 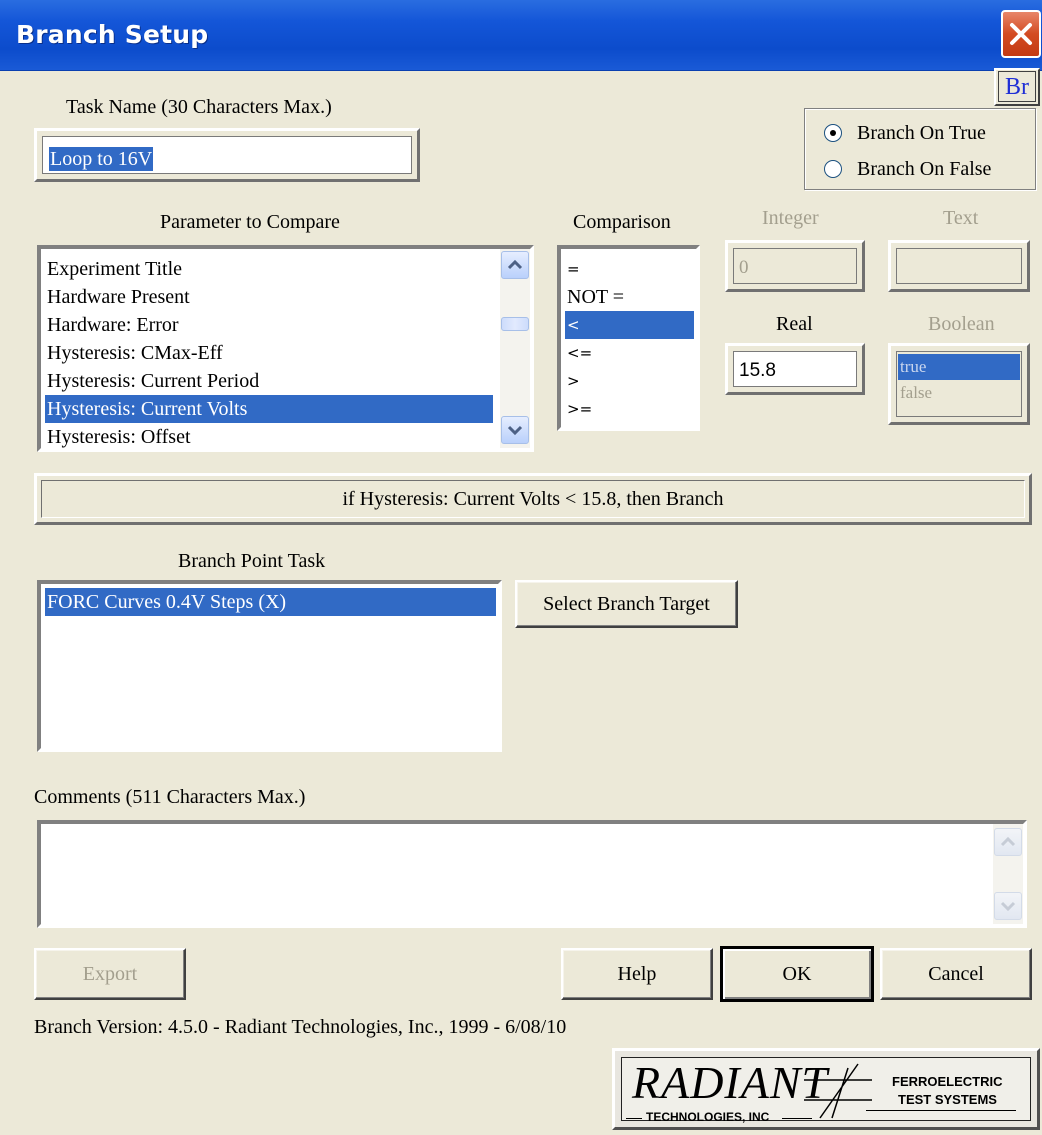 What do you see at coordinates (101, 159) in the screenshot?
I see `task-name-value: Loop to 16V` at bounding box center [101, 159].